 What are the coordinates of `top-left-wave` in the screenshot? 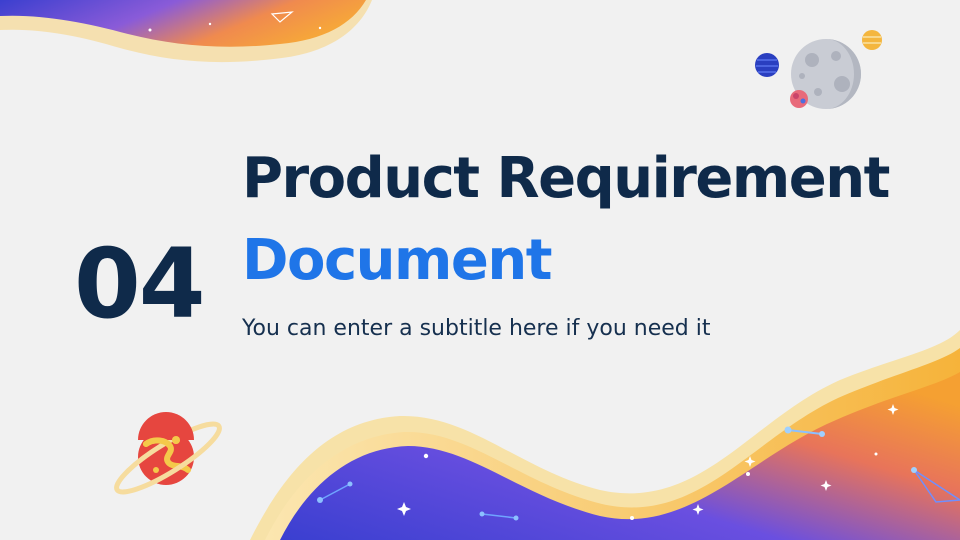 It's located at (186, 31).